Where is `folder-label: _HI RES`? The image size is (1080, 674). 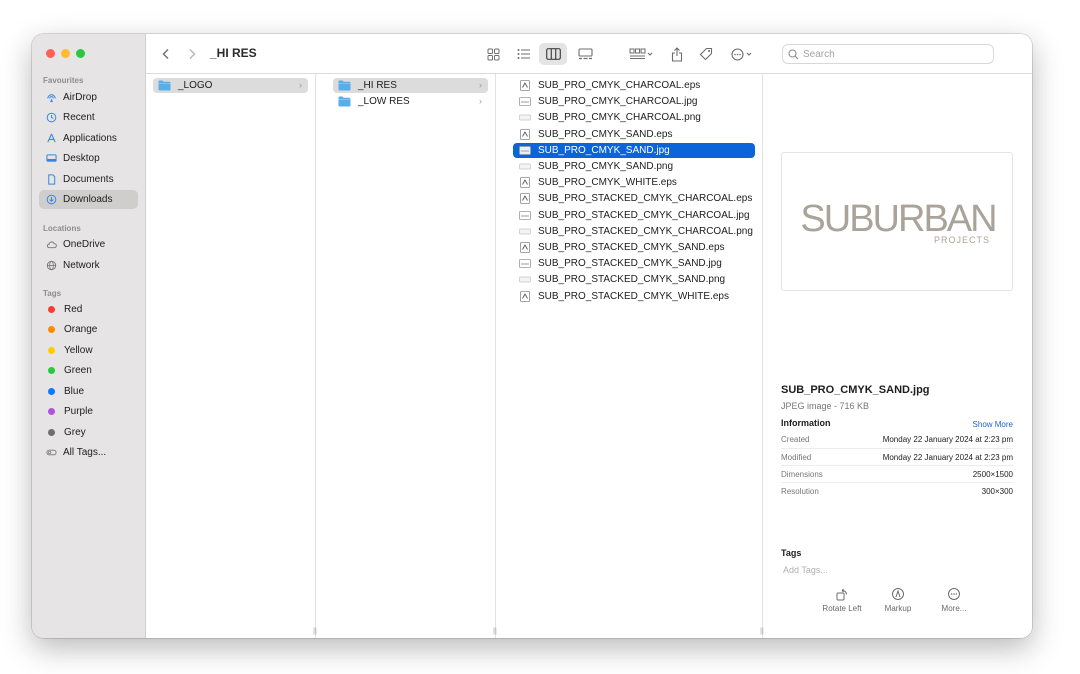 folder-label: _HI RES is located at coordinates (377, 85).